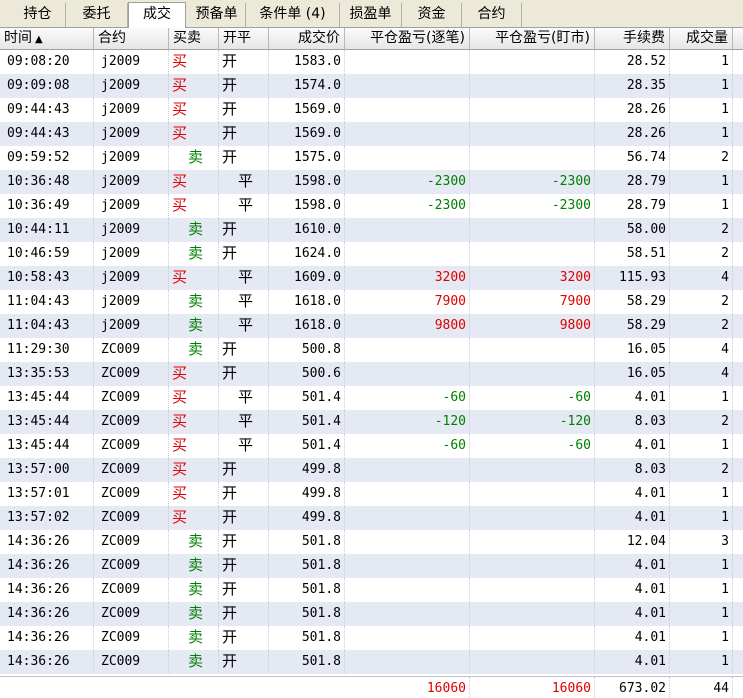 Image resolution: width=743 pixels, height=698 pixels. I want to click on table-row: 09:09:08 j2009 买开 1574.0 28.35 1, so click(371, 86).